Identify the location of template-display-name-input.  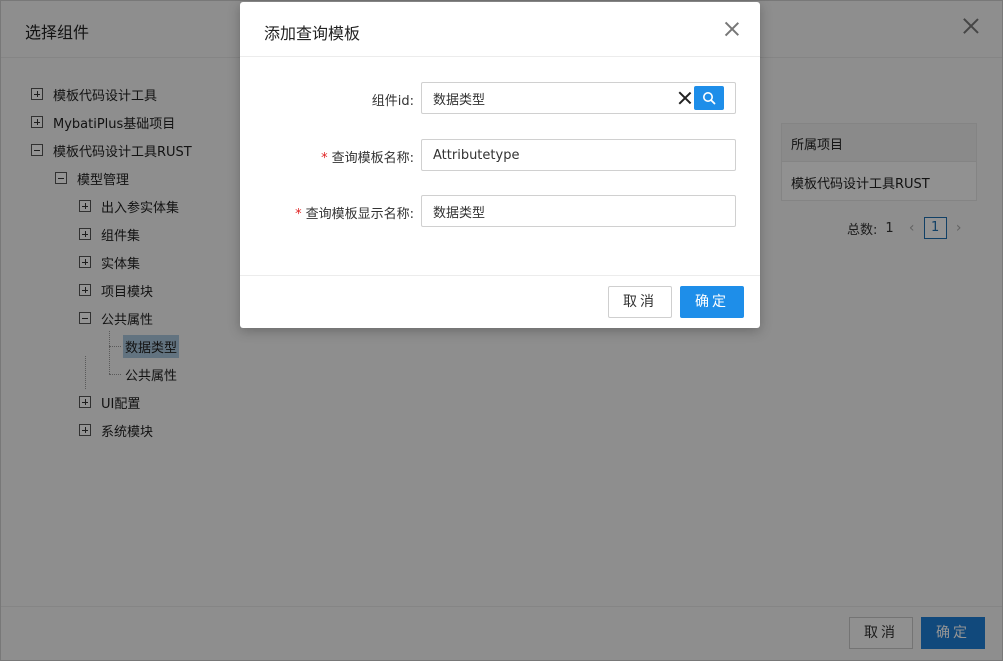
(578, 211).